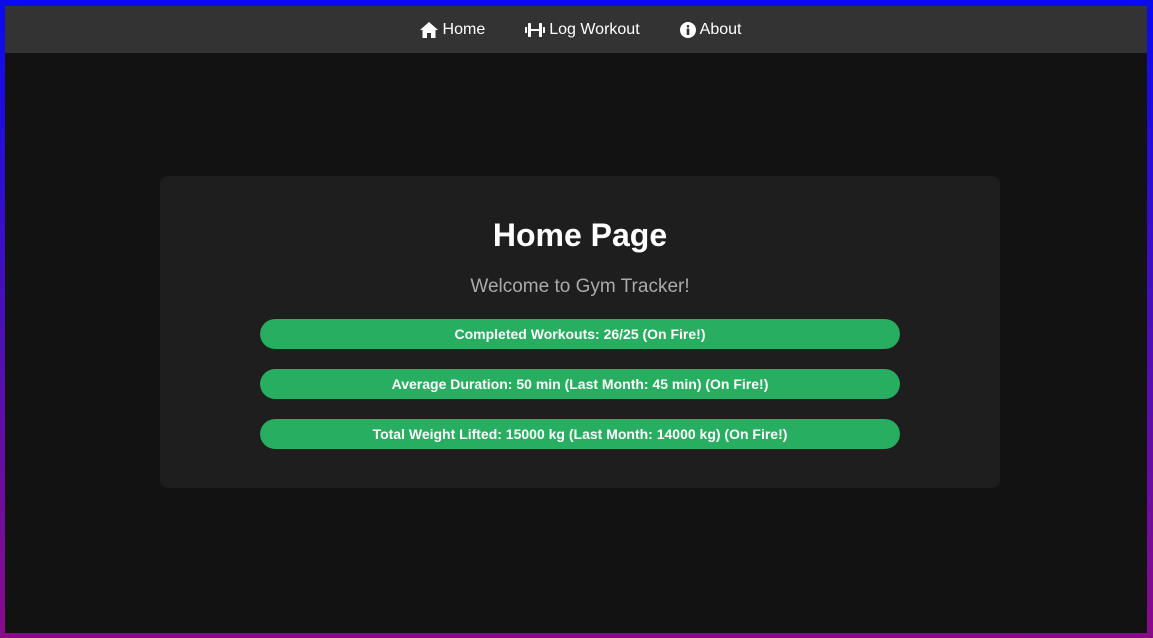 The height and width of the screenshot is (638, 1153). Describe the element at coordinates (580, 235) in the screenshot. I see `page-title: Home Page` at that location.